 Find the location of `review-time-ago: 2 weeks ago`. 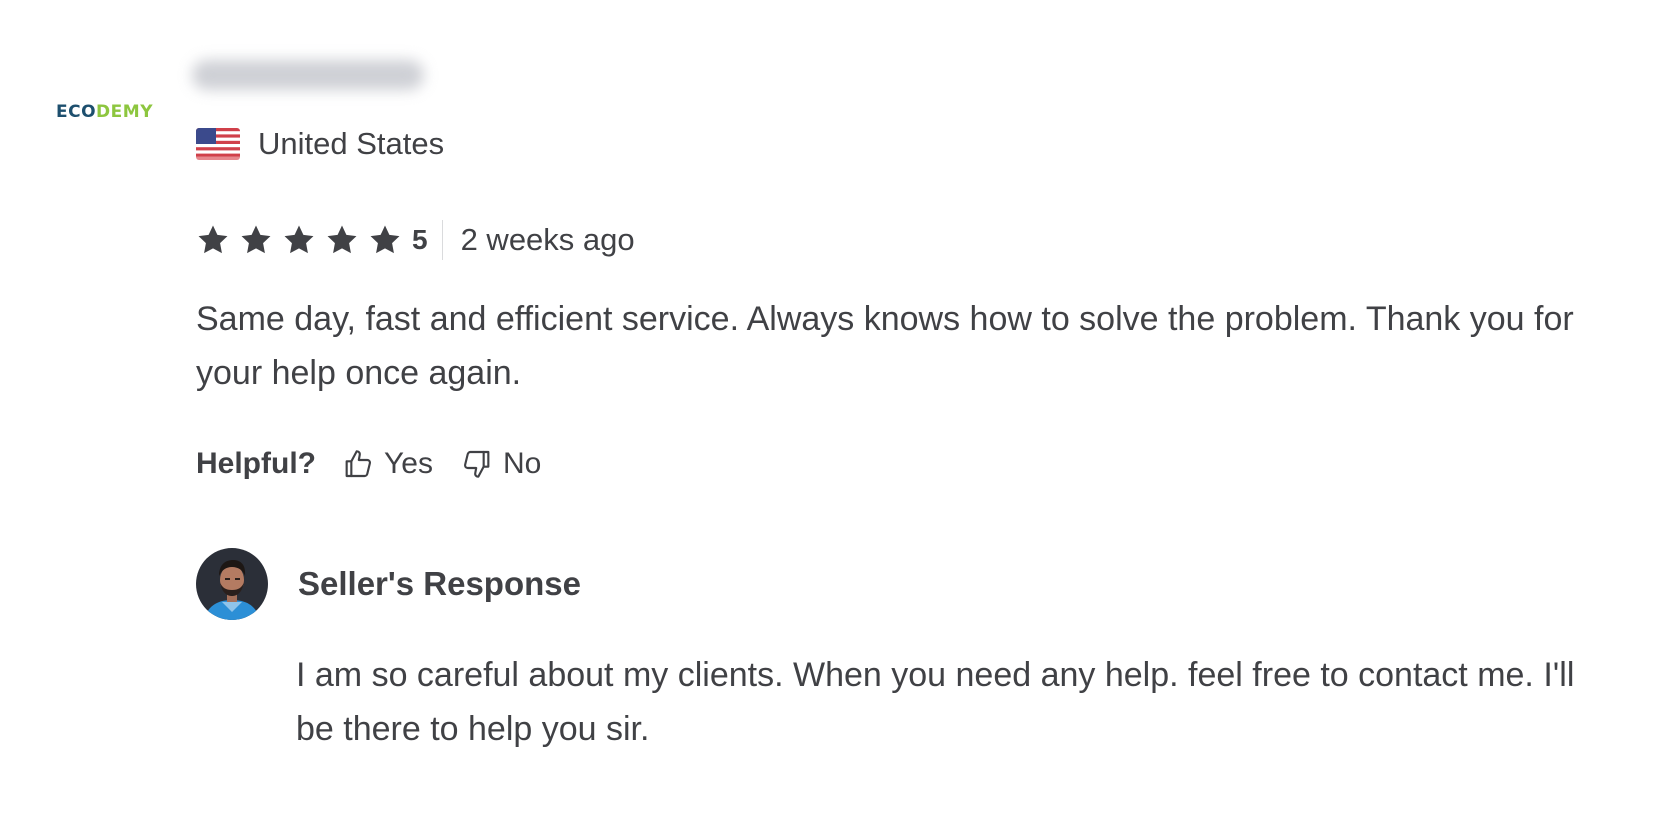

review-time-ago: 2 weeks ago is located at coordinates (547, 239).